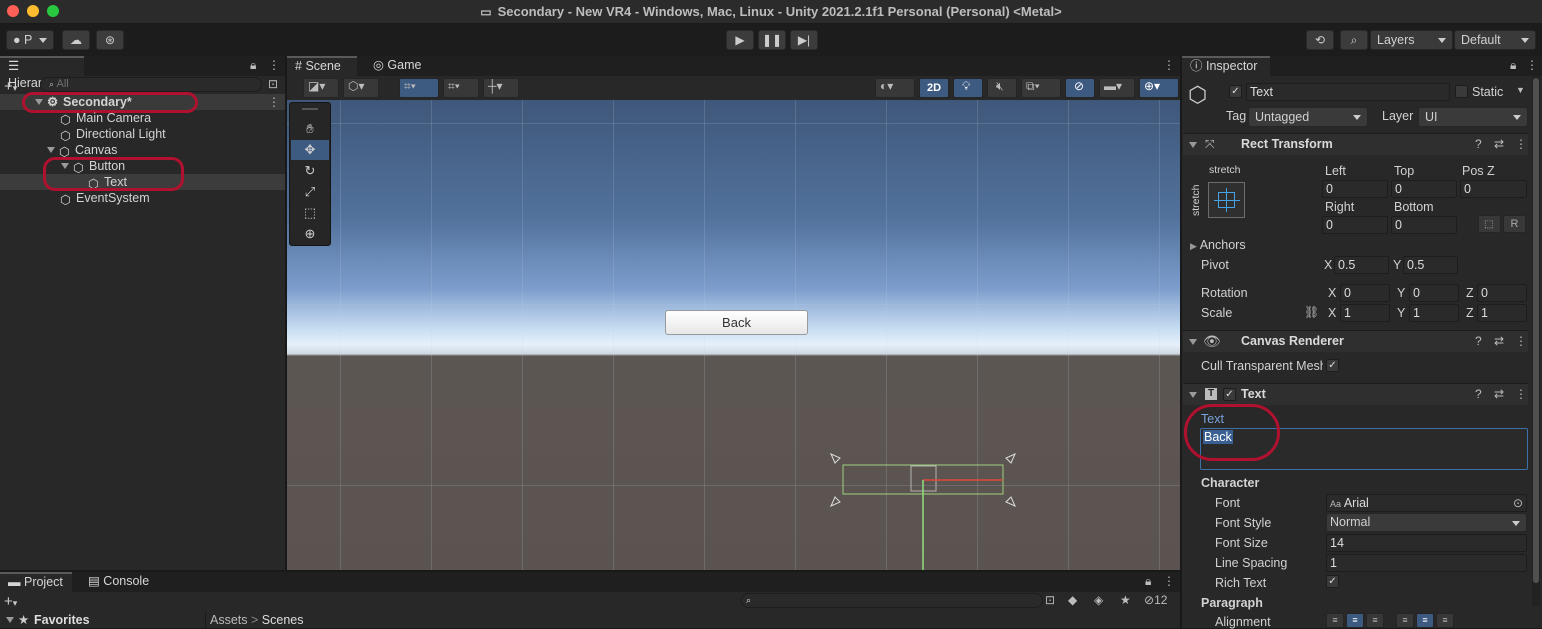  What do you see at coordinates (1502, 313) in the screenshot?
I see `scale-z-field: 1` at bounding box center [1502, 313].